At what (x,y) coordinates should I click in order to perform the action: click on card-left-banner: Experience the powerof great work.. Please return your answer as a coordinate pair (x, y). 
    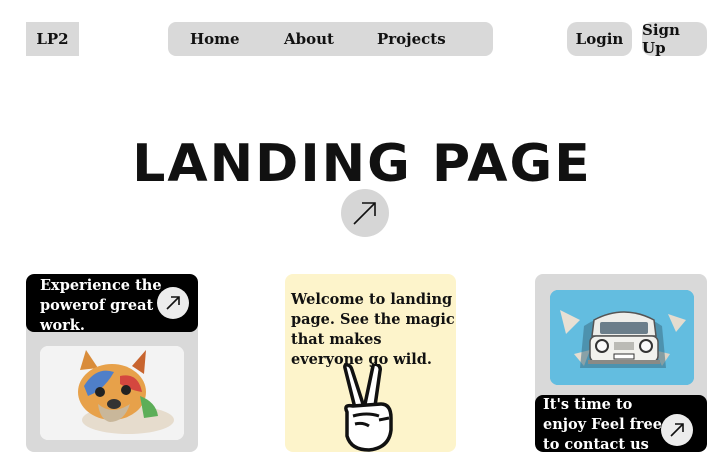
    Looking at the image, I should click on (112, 304).